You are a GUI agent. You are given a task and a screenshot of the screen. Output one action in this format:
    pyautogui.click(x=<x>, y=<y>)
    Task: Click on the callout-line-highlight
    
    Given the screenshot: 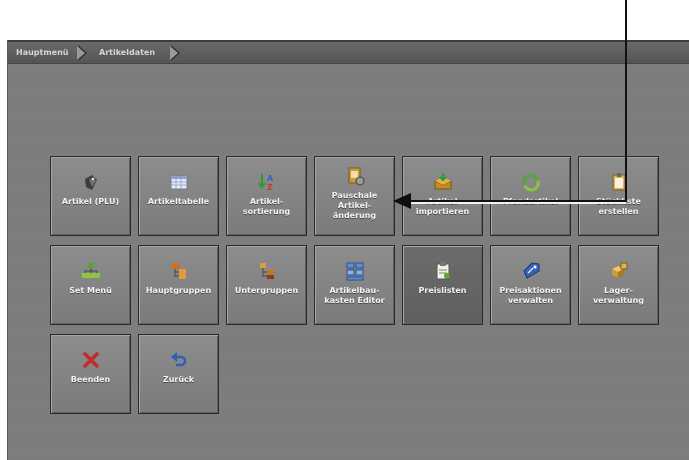 What is the action you would take?
    pyautogui.click(x=517, y=203)
    